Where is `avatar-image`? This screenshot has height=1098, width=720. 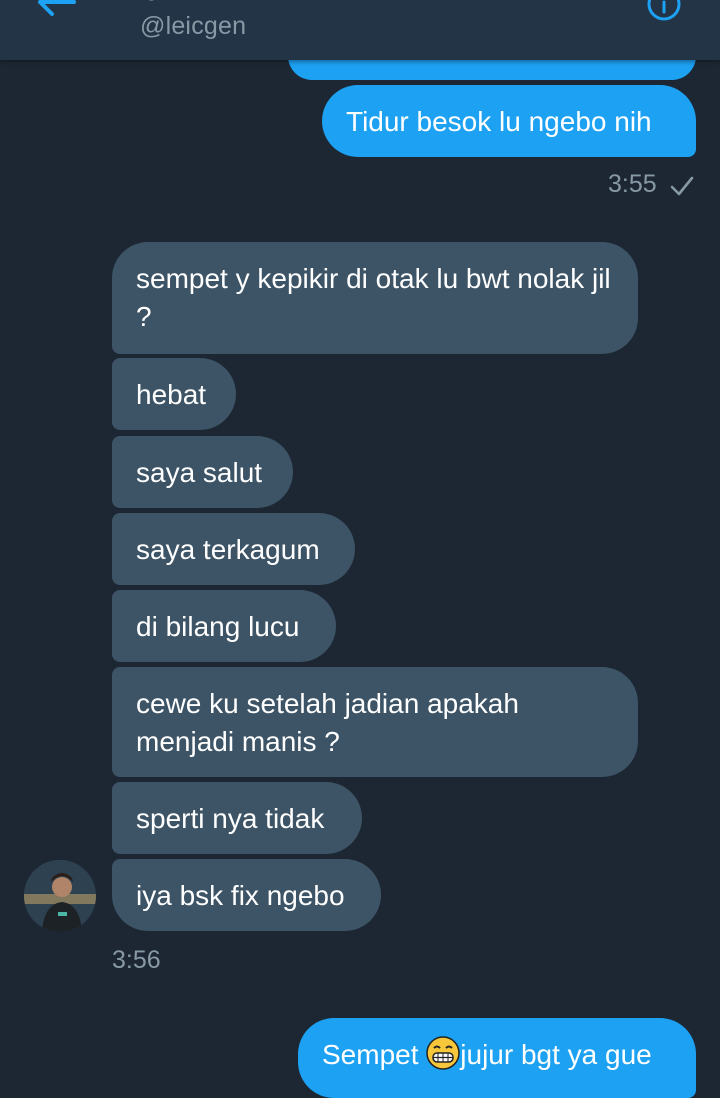 avatar-image is located at coordinates (60, 896).